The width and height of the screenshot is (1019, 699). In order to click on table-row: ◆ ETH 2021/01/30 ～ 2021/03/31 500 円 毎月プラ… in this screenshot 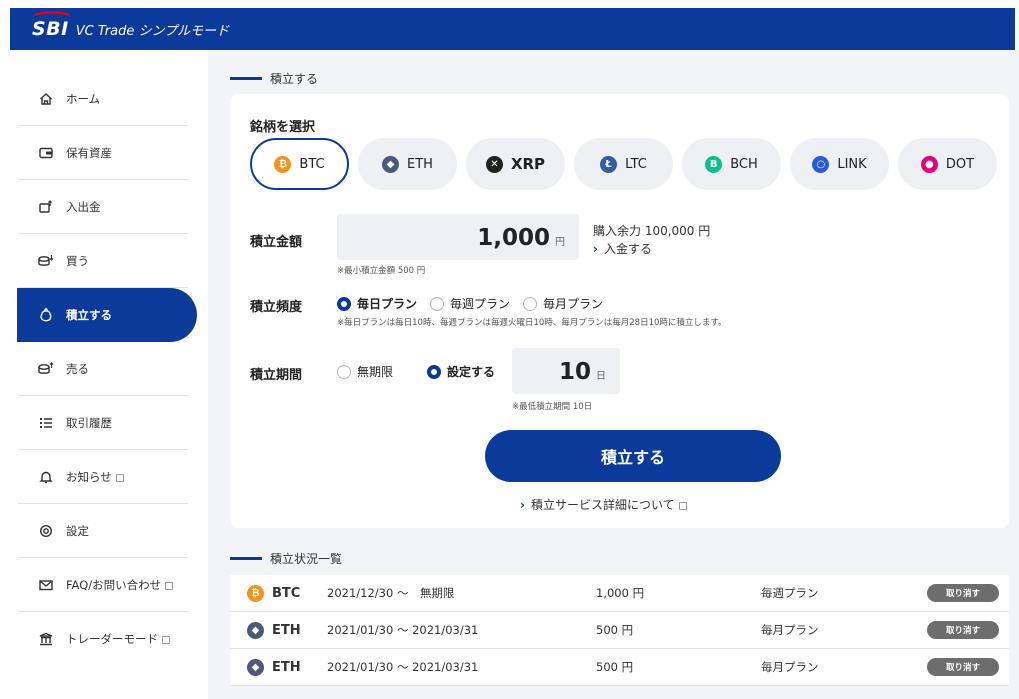, I will do `click(619, 630)`.